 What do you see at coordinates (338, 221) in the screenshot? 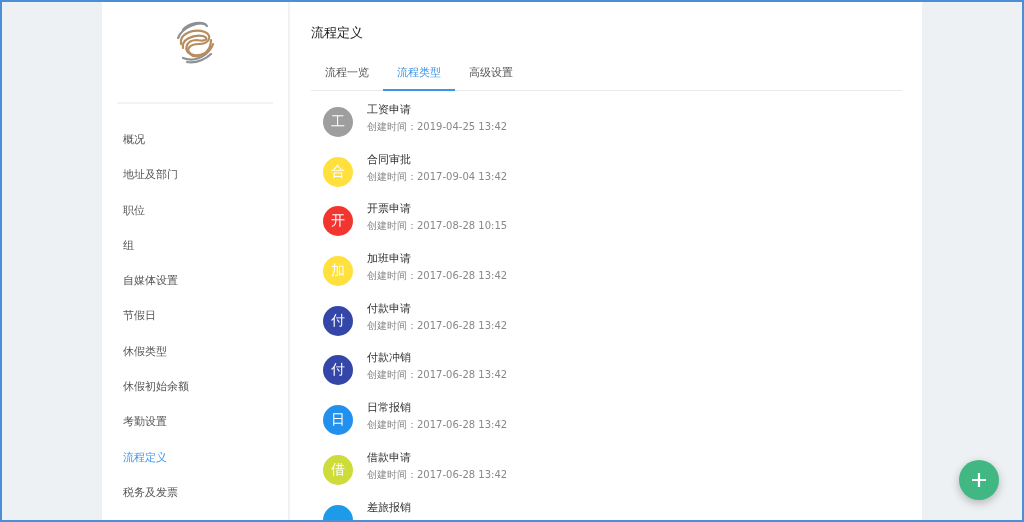
I see `avatar-badge: 开` at bounding box center [338, 221].